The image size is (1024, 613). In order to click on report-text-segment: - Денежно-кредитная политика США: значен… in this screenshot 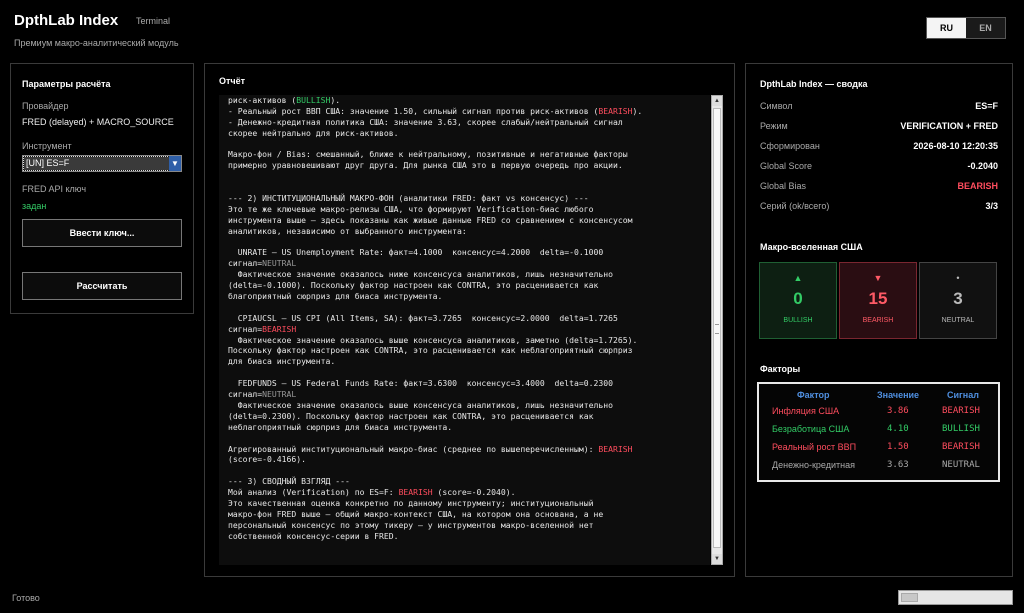, I will do `click(425, 121)`.